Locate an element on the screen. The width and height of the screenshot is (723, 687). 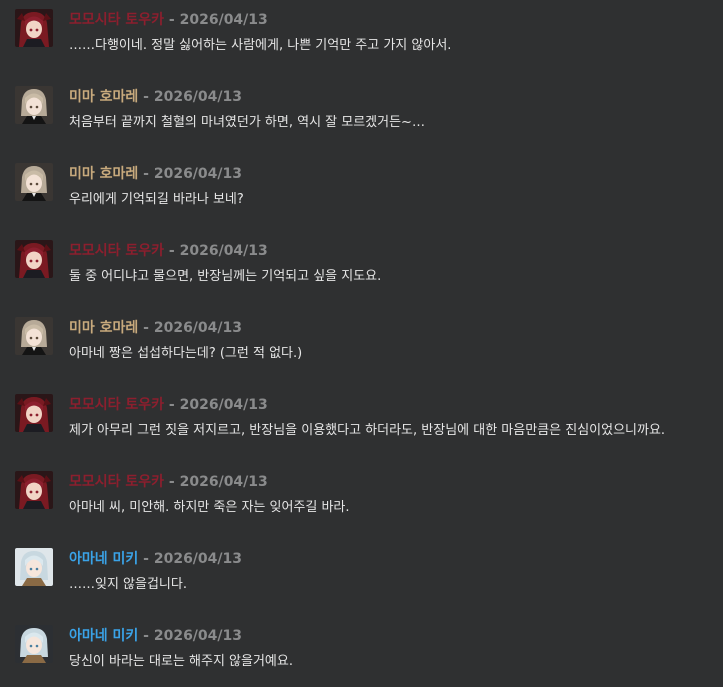
message-text: 우리에게 기억되길 바라나 보네? is located at coordinates (156, 199).